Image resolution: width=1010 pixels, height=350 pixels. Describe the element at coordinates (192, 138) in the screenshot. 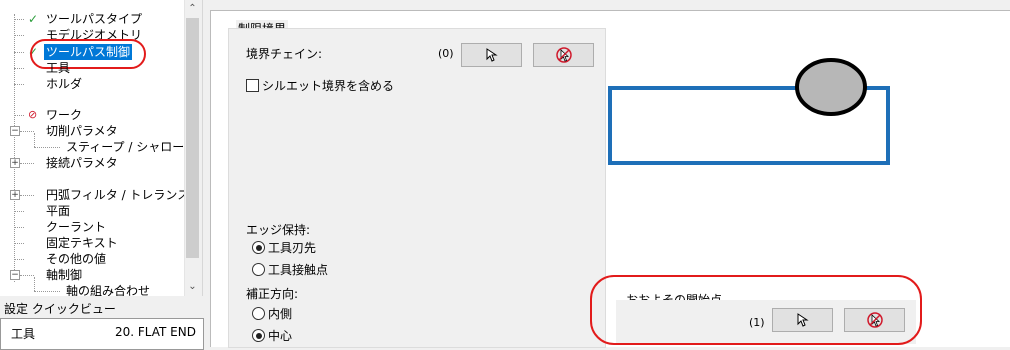

I see `tree-scrollbar-thumb` at that location.